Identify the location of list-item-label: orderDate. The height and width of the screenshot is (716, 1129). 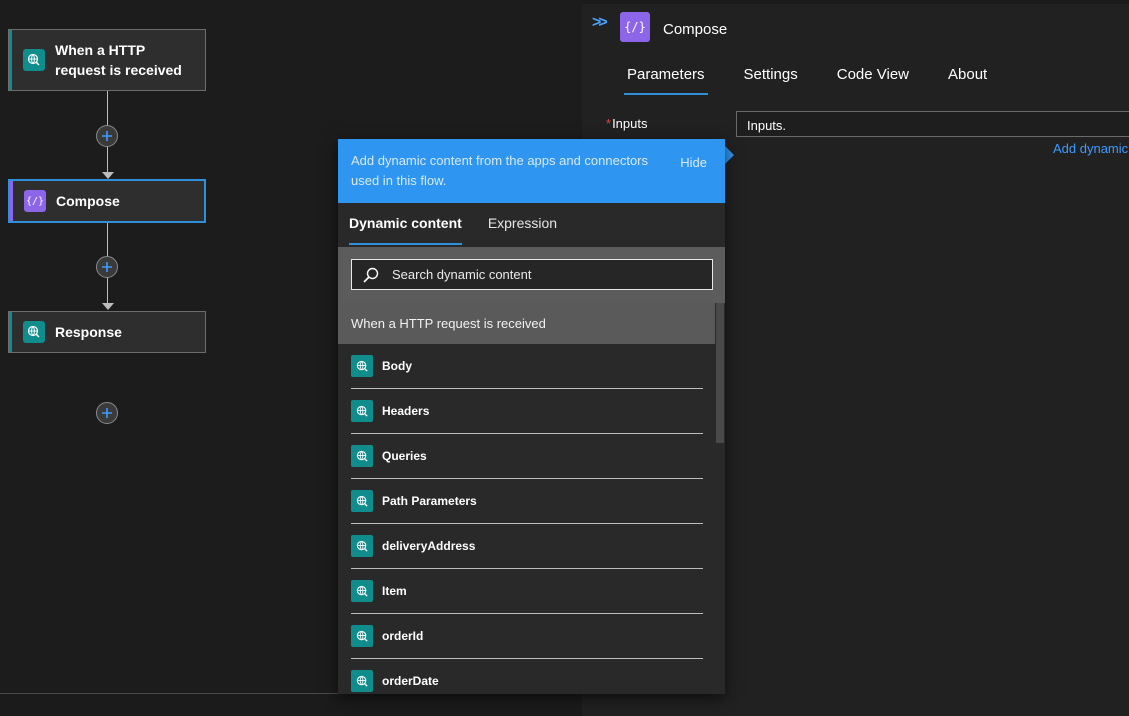
(410, 681).